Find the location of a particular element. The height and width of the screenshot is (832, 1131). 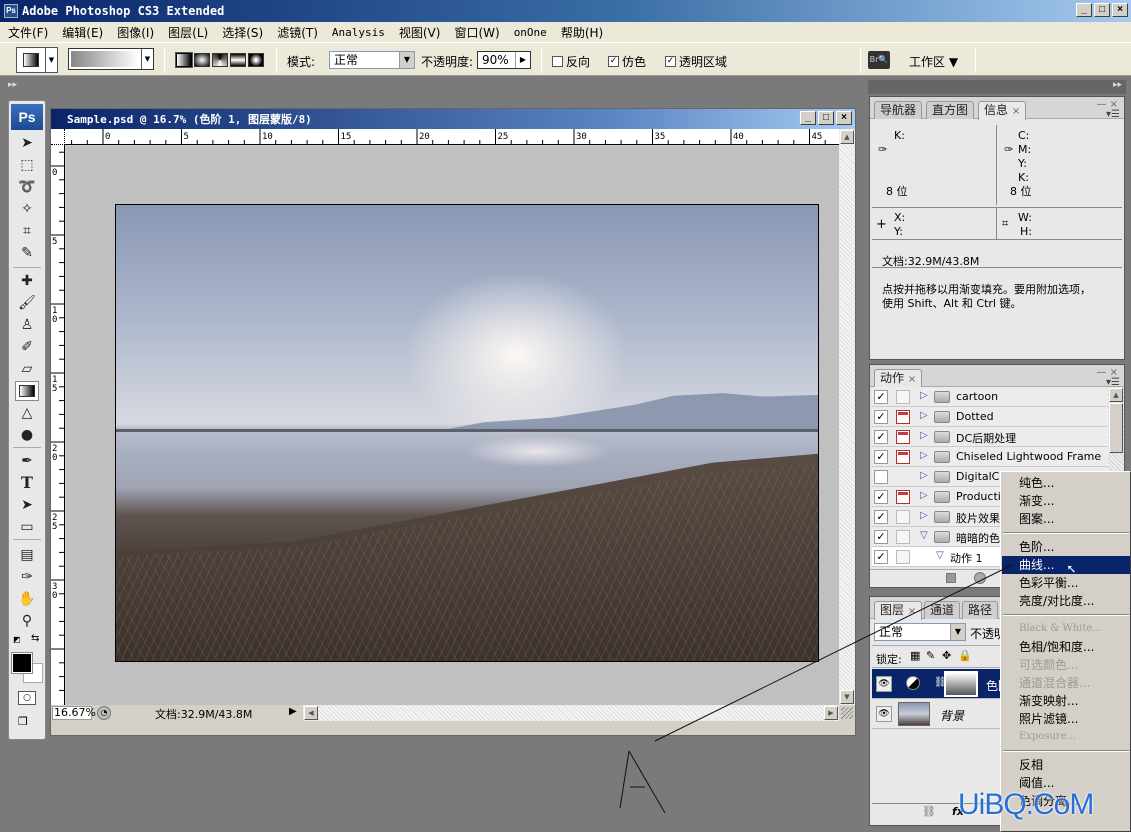

dither-checkbox: ✓ 仿色 is located at coordinates (627, 61).